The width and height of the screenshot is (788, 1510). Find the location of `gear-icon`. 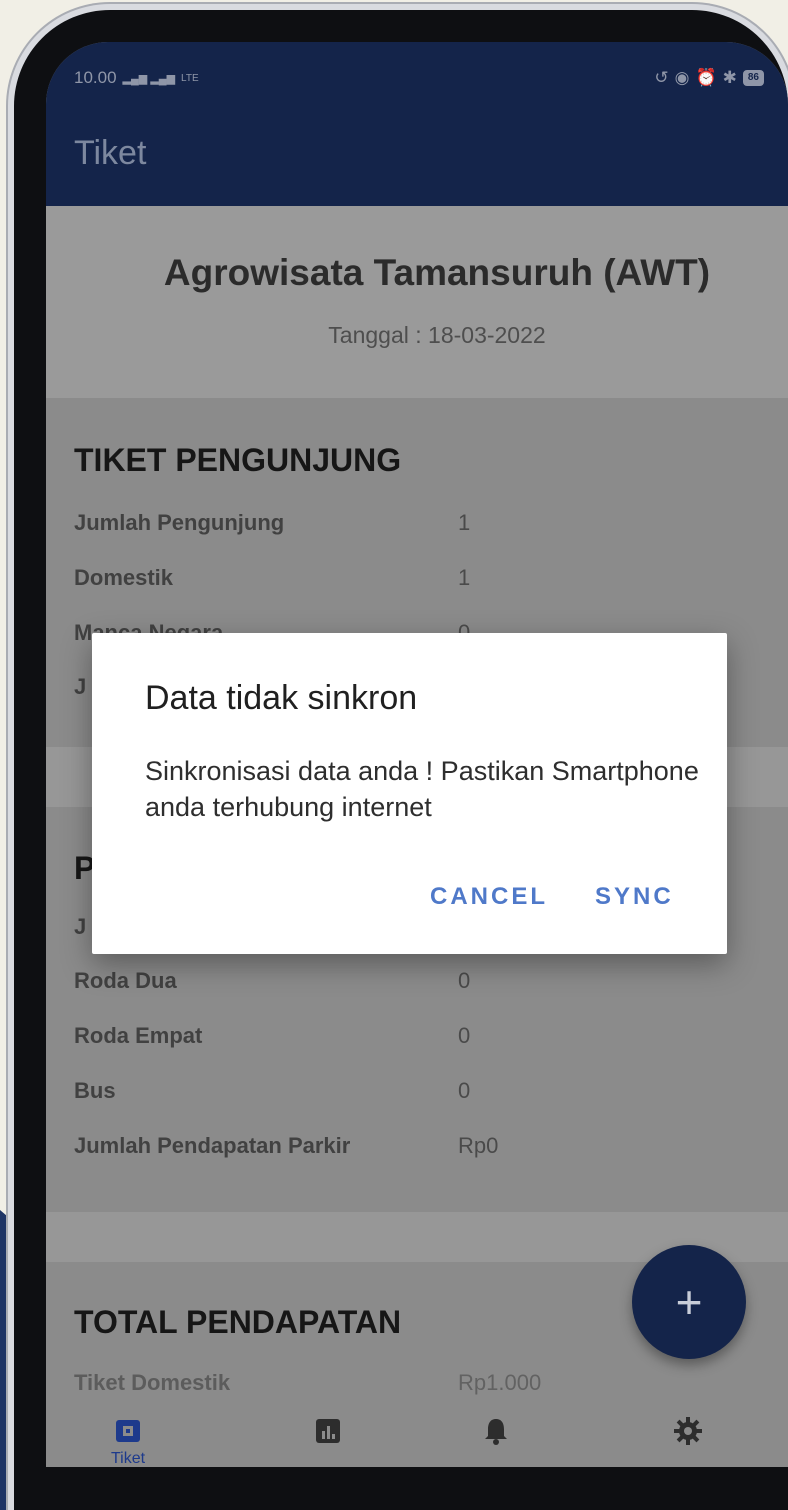

gear-icon is located at coordinates (688, 1431).